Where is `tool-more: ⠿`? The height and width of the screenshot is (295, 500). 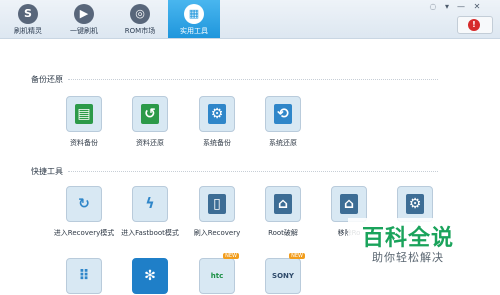 tool-more: ⠿ is located at coordinates (84, 276).